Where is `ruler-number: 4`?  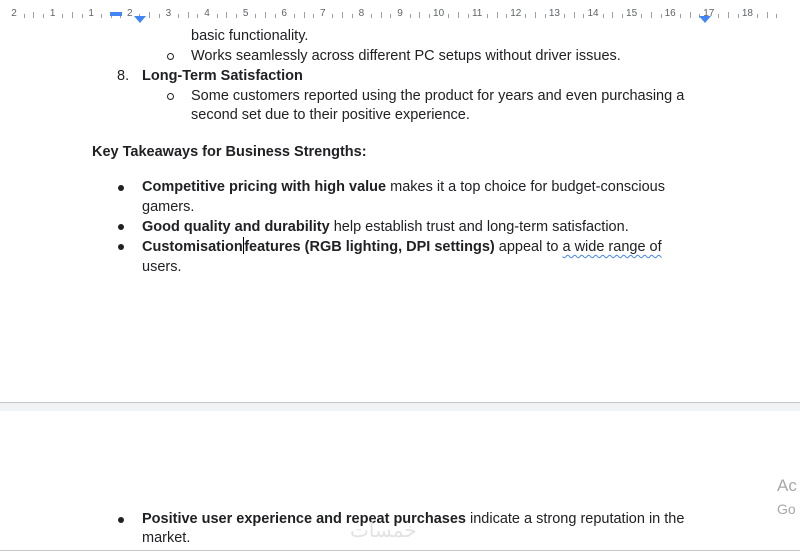
ruler-number: 4 is located at coordinates (207, 13).